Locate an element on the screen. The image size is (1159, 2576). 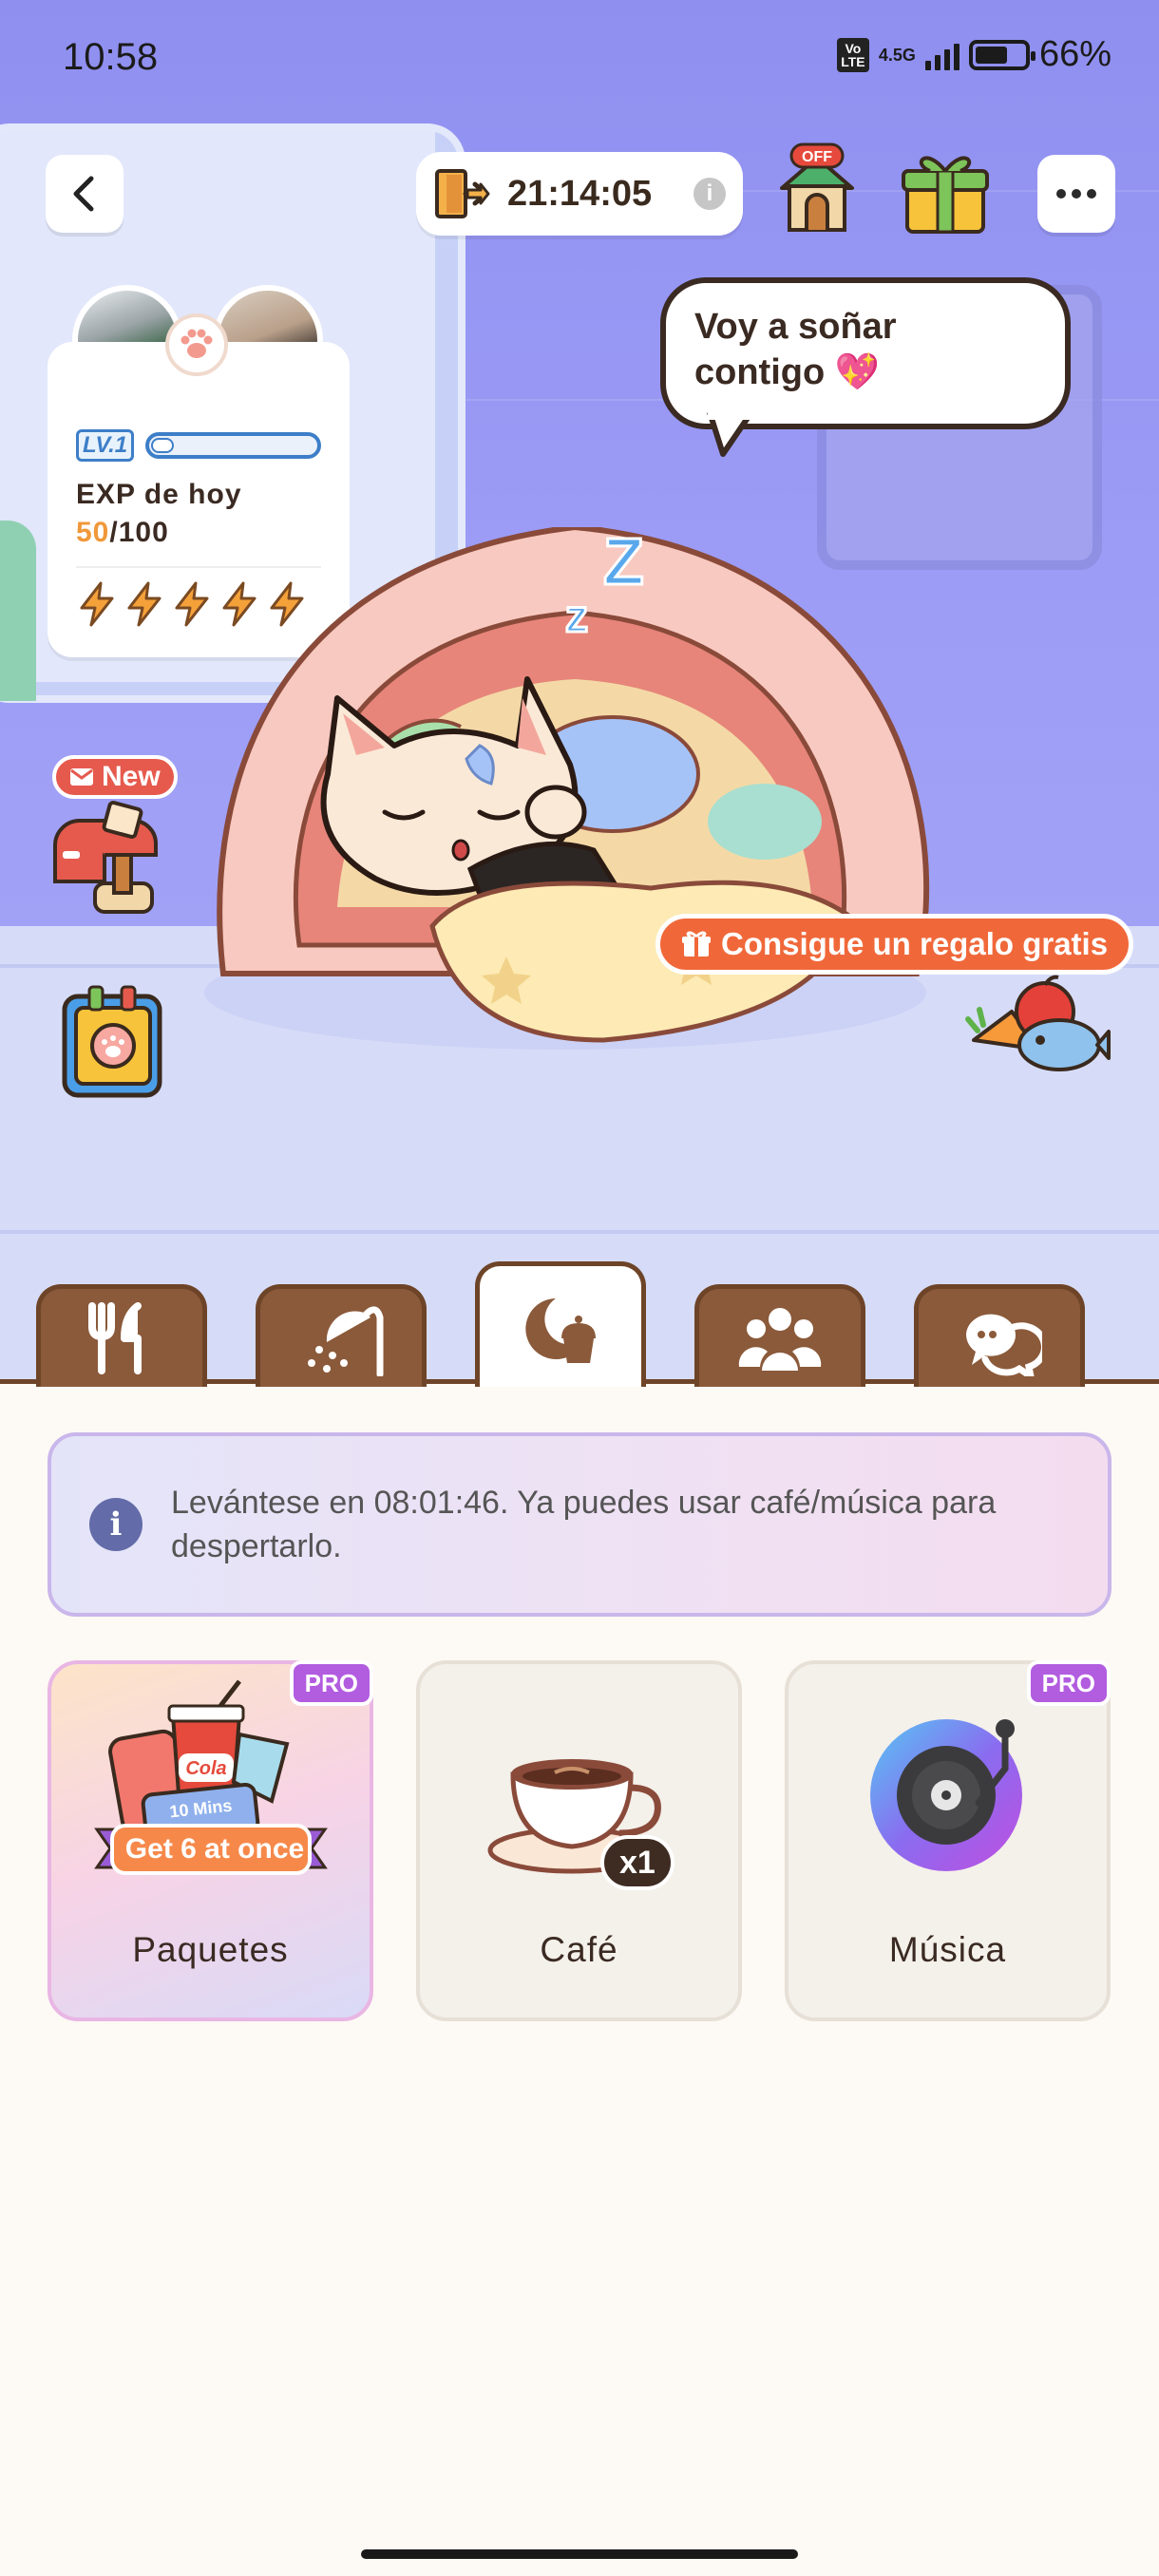
pro-badge: PRO is located at coordinates (1068, 1683).